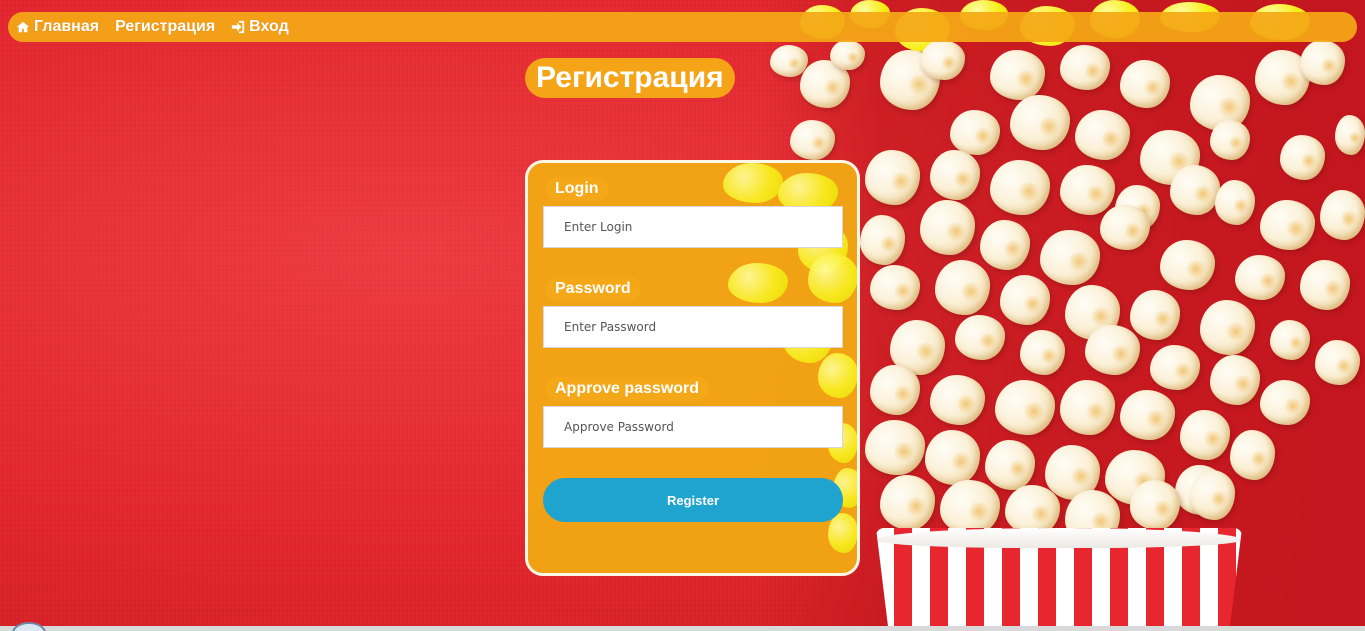 The height and width of the screenshot is (631, 1365). What do you see at coordinates (693, 327) in the screenshot?
I see `password-input` at bounding box center [693, 327].